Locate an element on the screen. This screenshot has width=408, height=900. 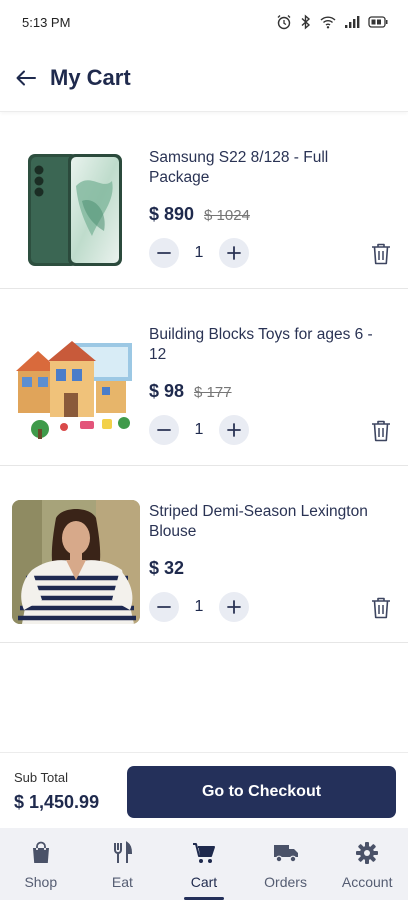
bottom-nav: Shop Eat Cart Orders Account is located at coordinates (204, 864).